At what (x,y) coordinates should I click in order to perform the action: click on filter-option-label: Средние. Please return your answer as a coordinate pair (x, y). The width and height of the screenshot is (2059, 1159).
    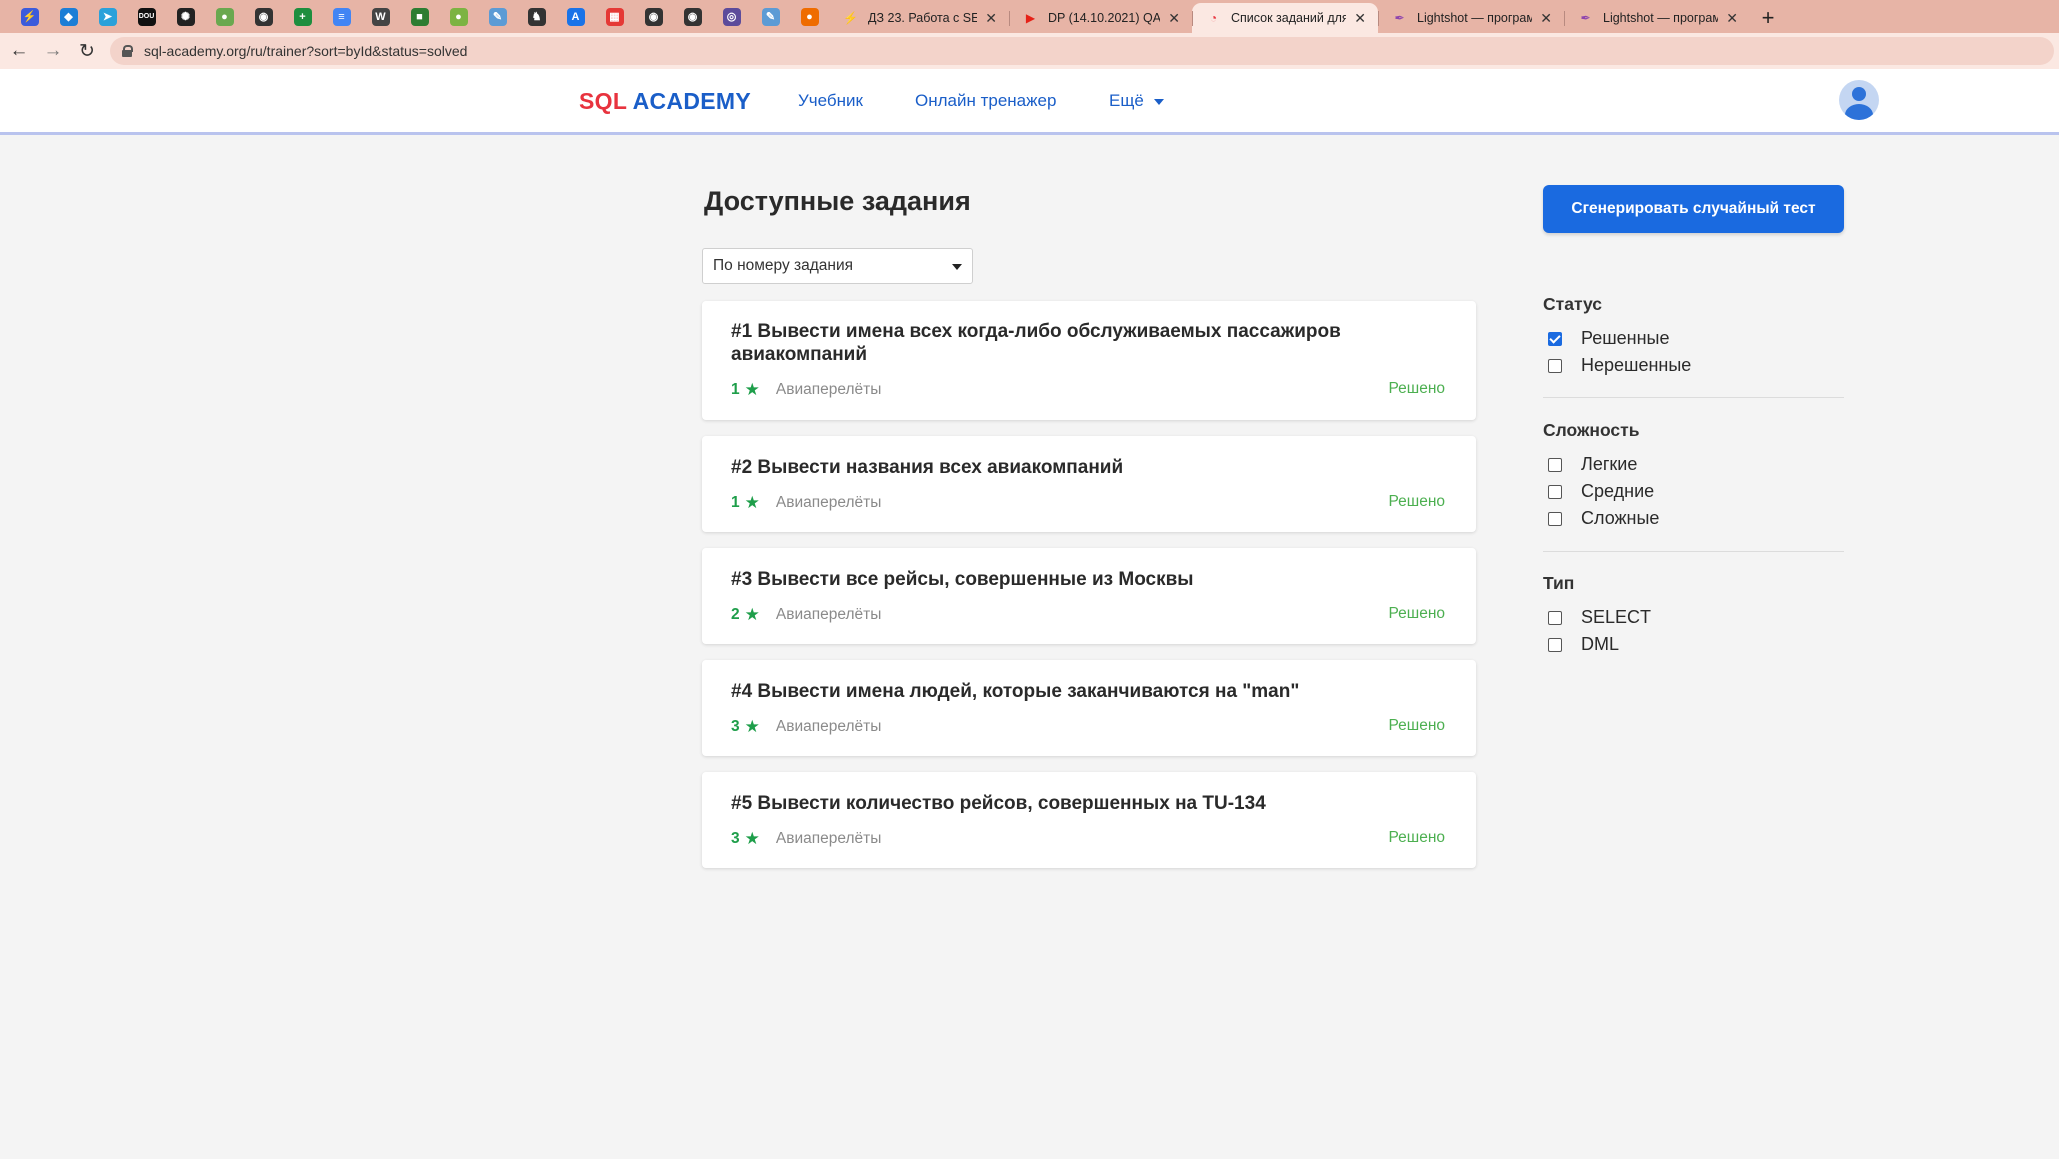
    Looking at the image, I should click on (1618, 491).